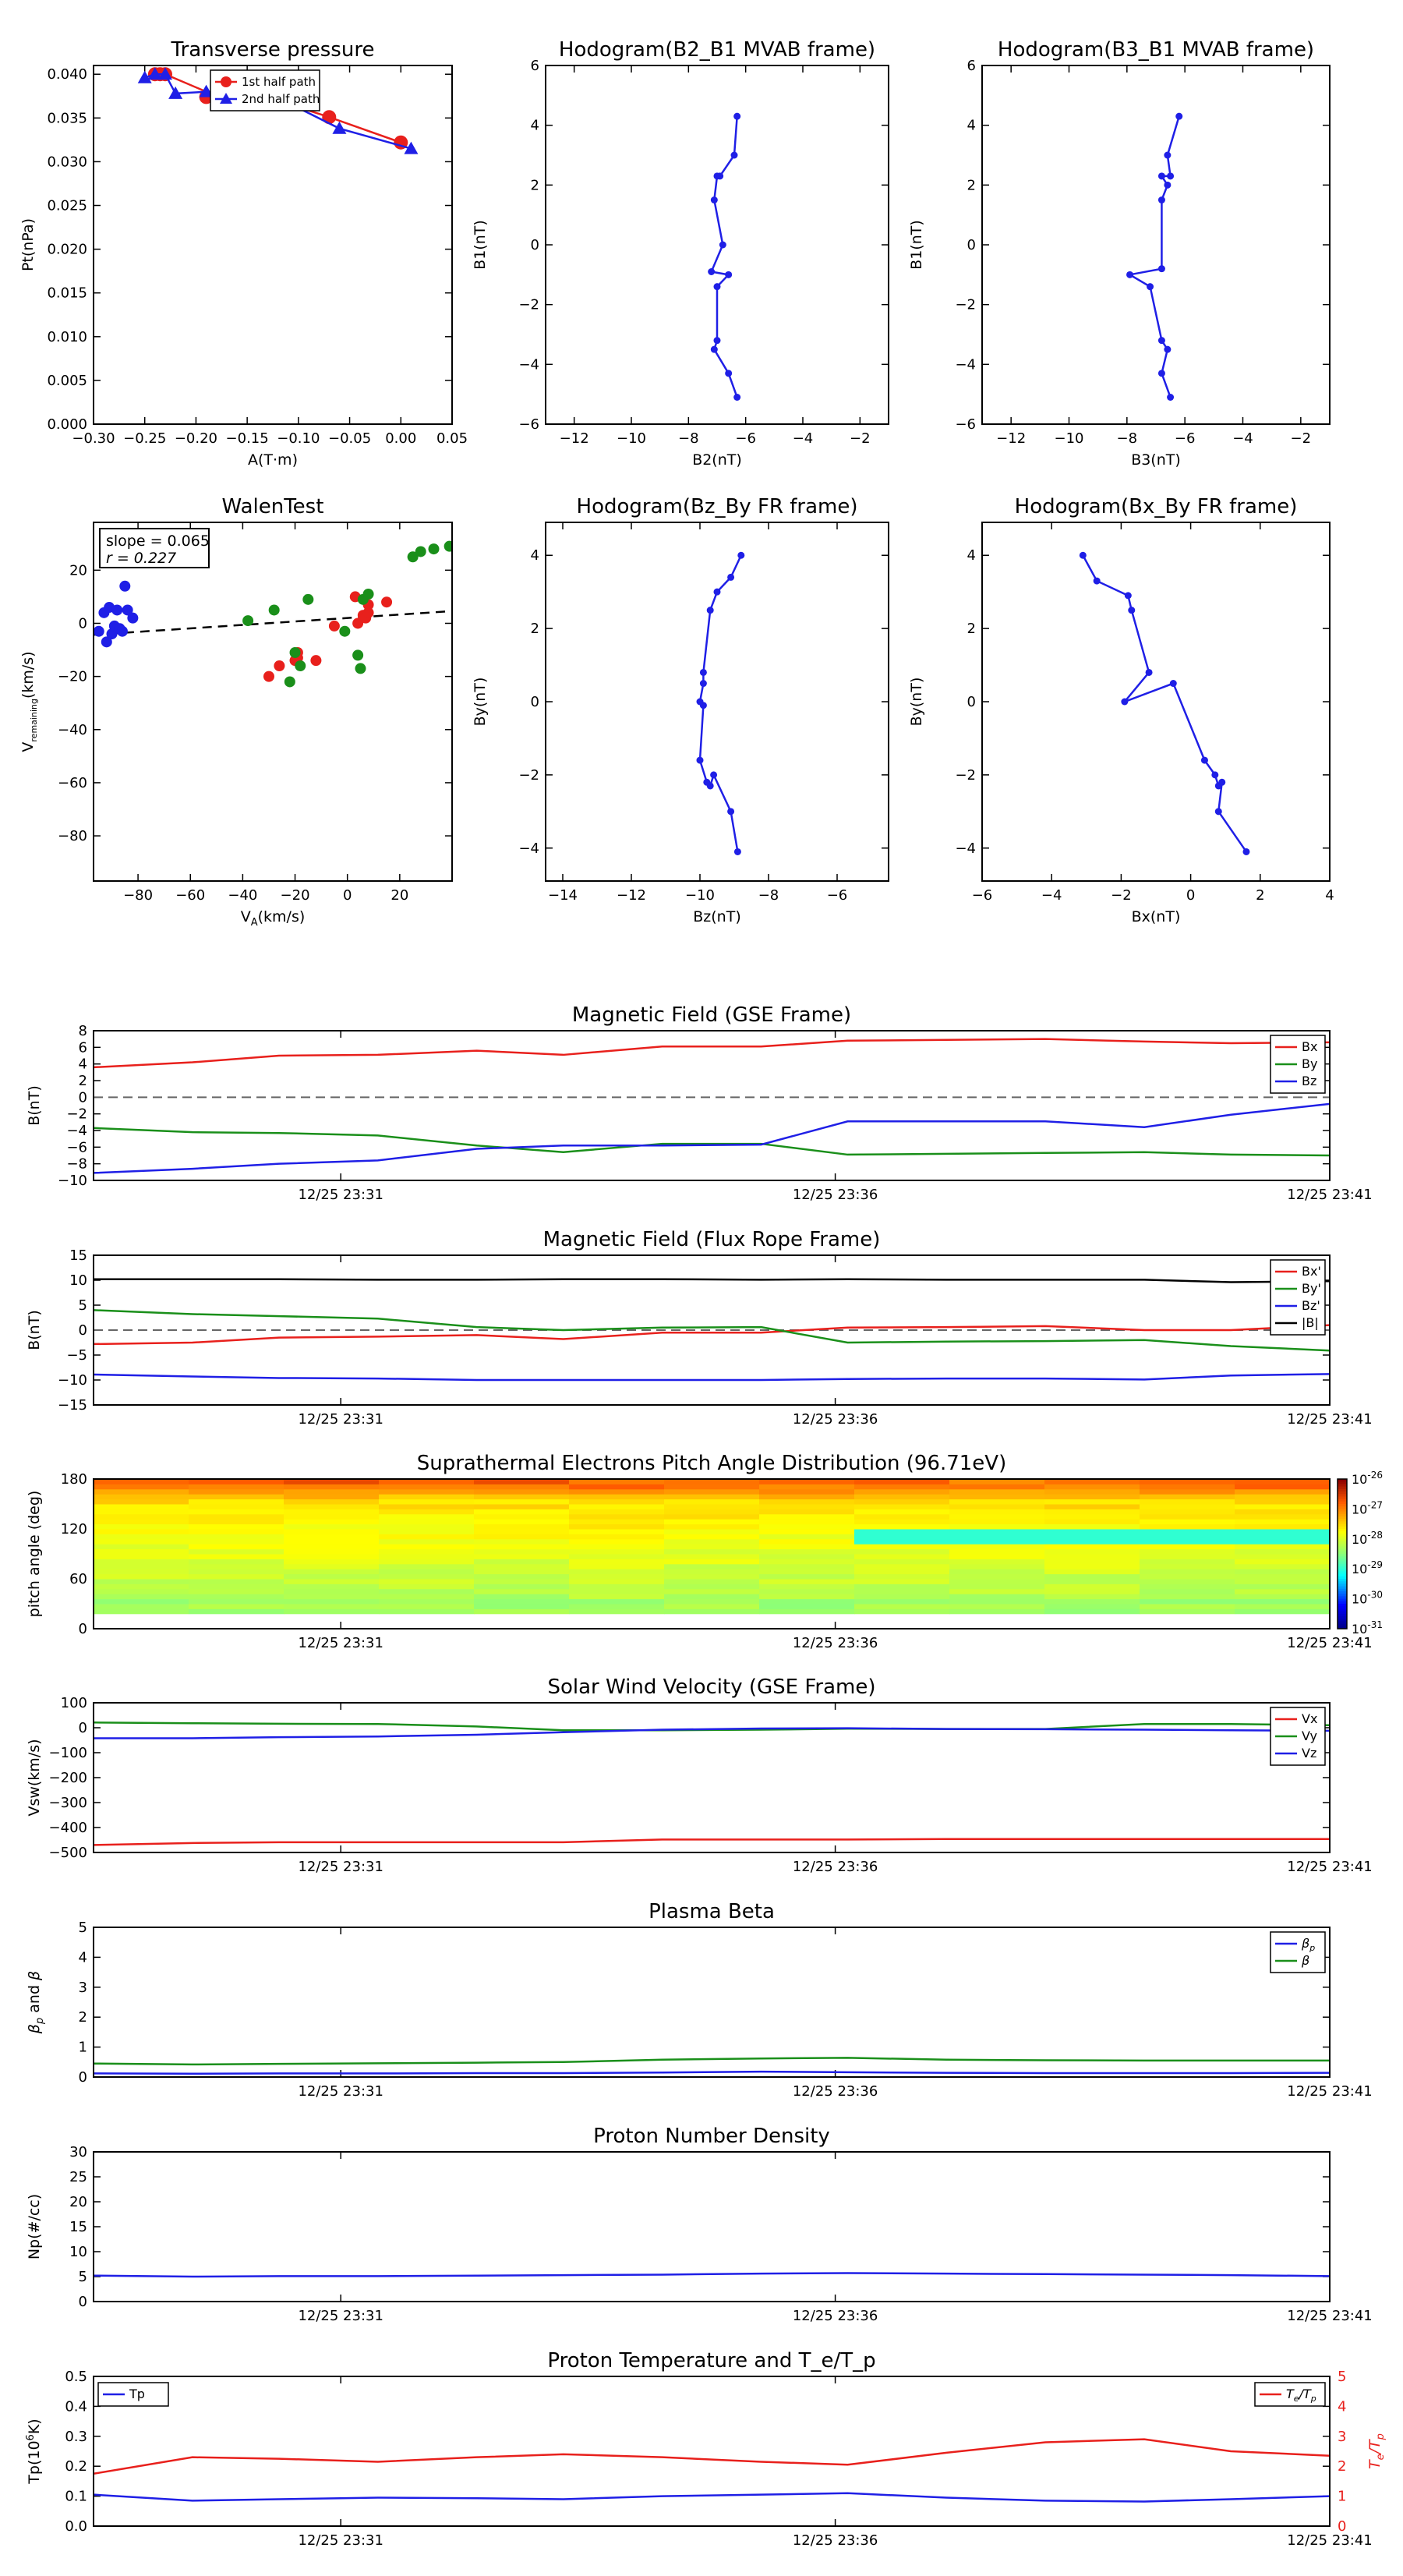  Describe the element at coordinates (68, 1828) in the screenshot. I see `y-tick-label: −400` at that location.